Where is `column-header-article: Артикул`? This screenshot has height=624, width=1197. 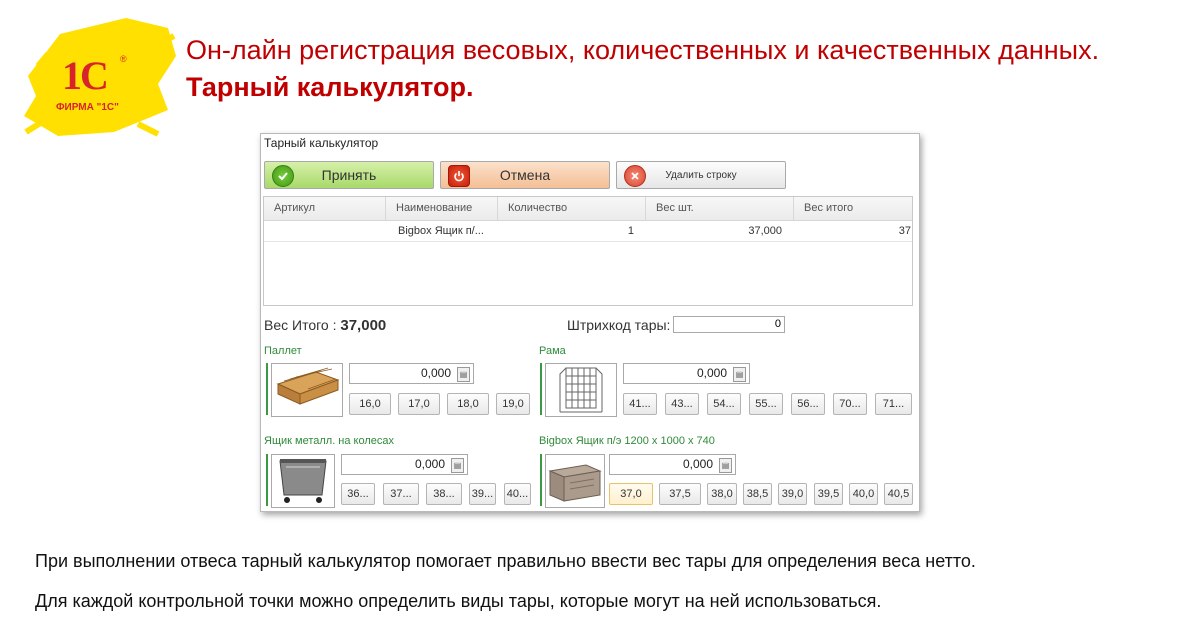 column-header-article: Артикул is located at coordinates (325, 208).